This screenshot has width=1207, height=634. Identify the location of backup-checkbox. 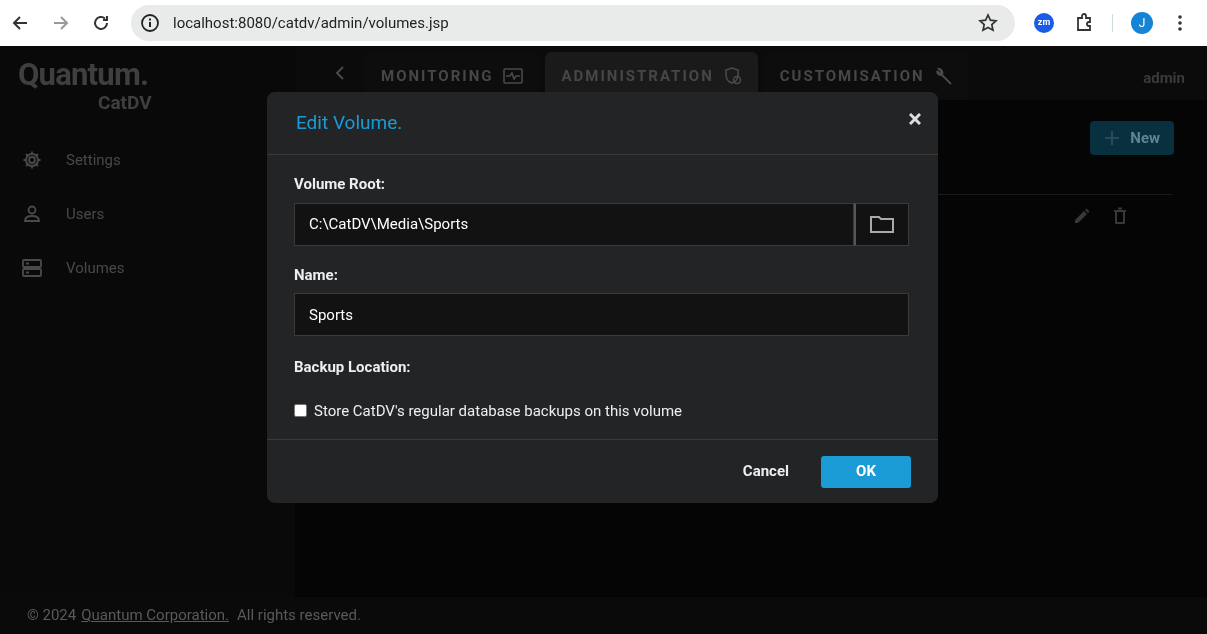
(300, 411).